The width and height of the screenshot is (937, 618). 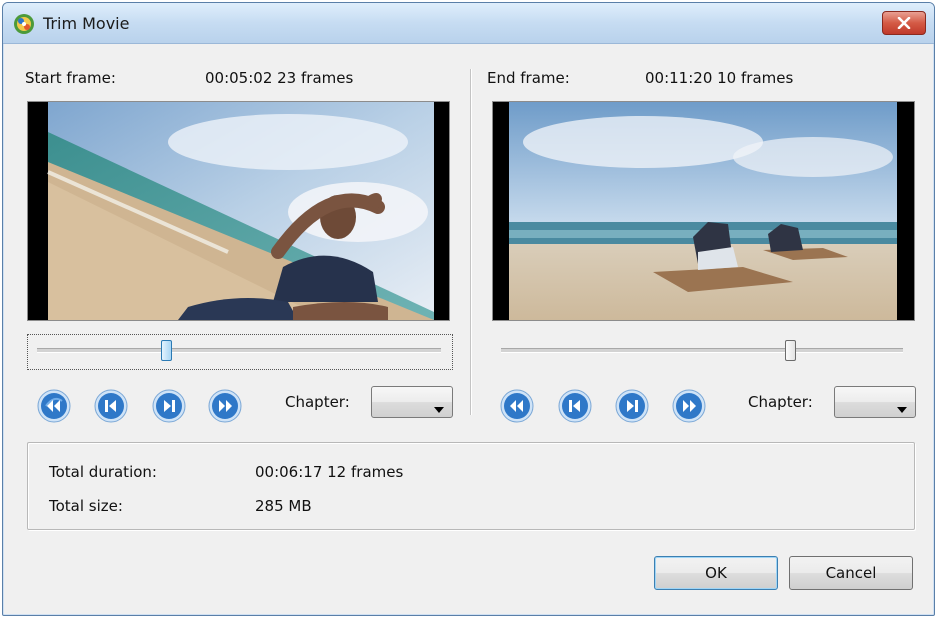 I want to click on start-frame-time: 00:05:02 23 frames, so click(x=279, y=78).